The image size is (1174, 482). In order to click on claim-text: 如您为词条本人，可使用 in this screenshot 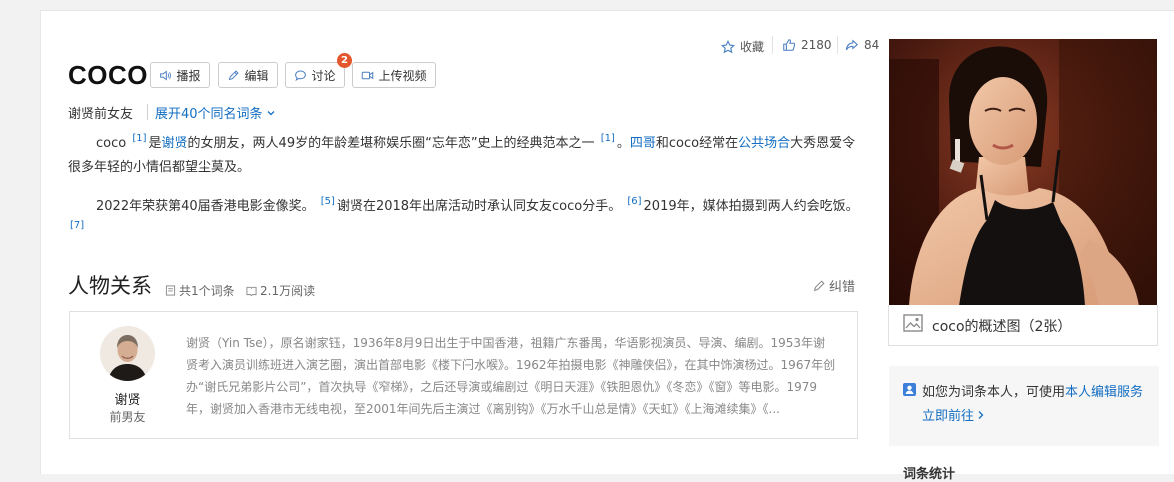, I will do `click(994, 392)`.